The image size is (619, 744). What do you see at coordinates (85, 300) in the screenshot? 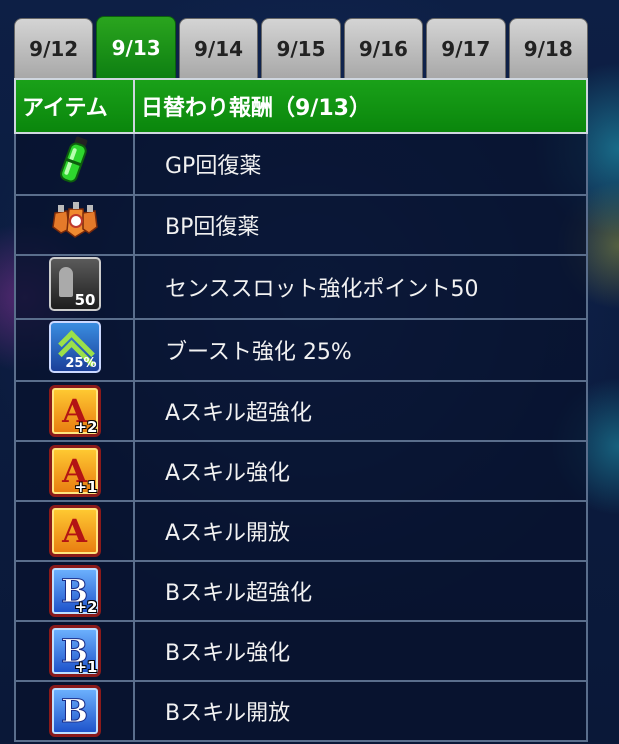
I see `sense-slot-icon-label: 50` at bounding box center [85, 300].